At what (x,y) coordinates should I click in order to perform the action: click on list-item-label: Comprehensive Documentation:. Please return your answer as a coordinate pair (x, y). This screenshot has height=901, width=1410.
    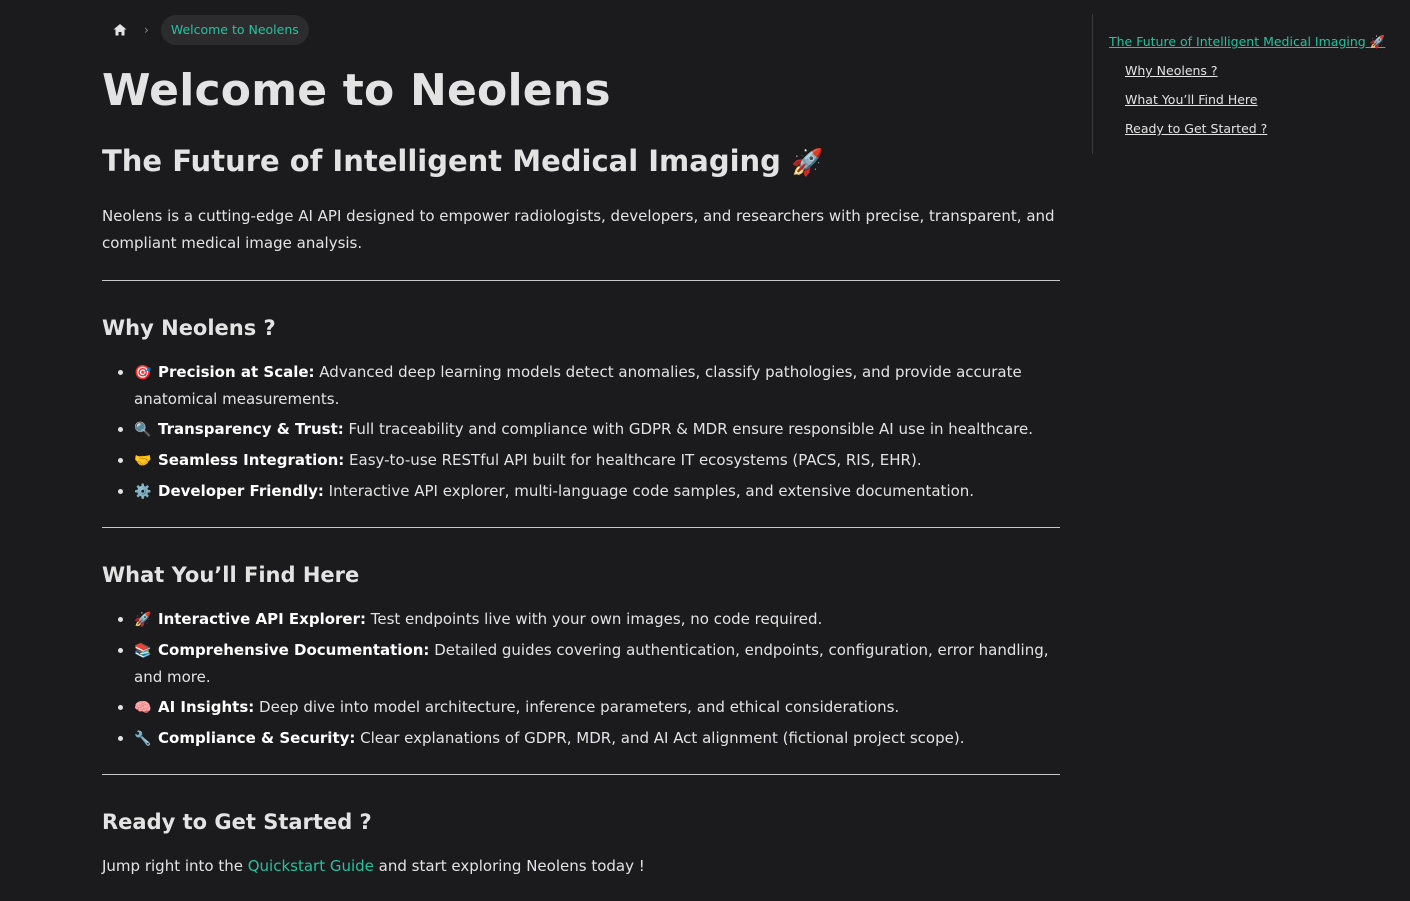
    Looking at the image, I should click on (294, 650).